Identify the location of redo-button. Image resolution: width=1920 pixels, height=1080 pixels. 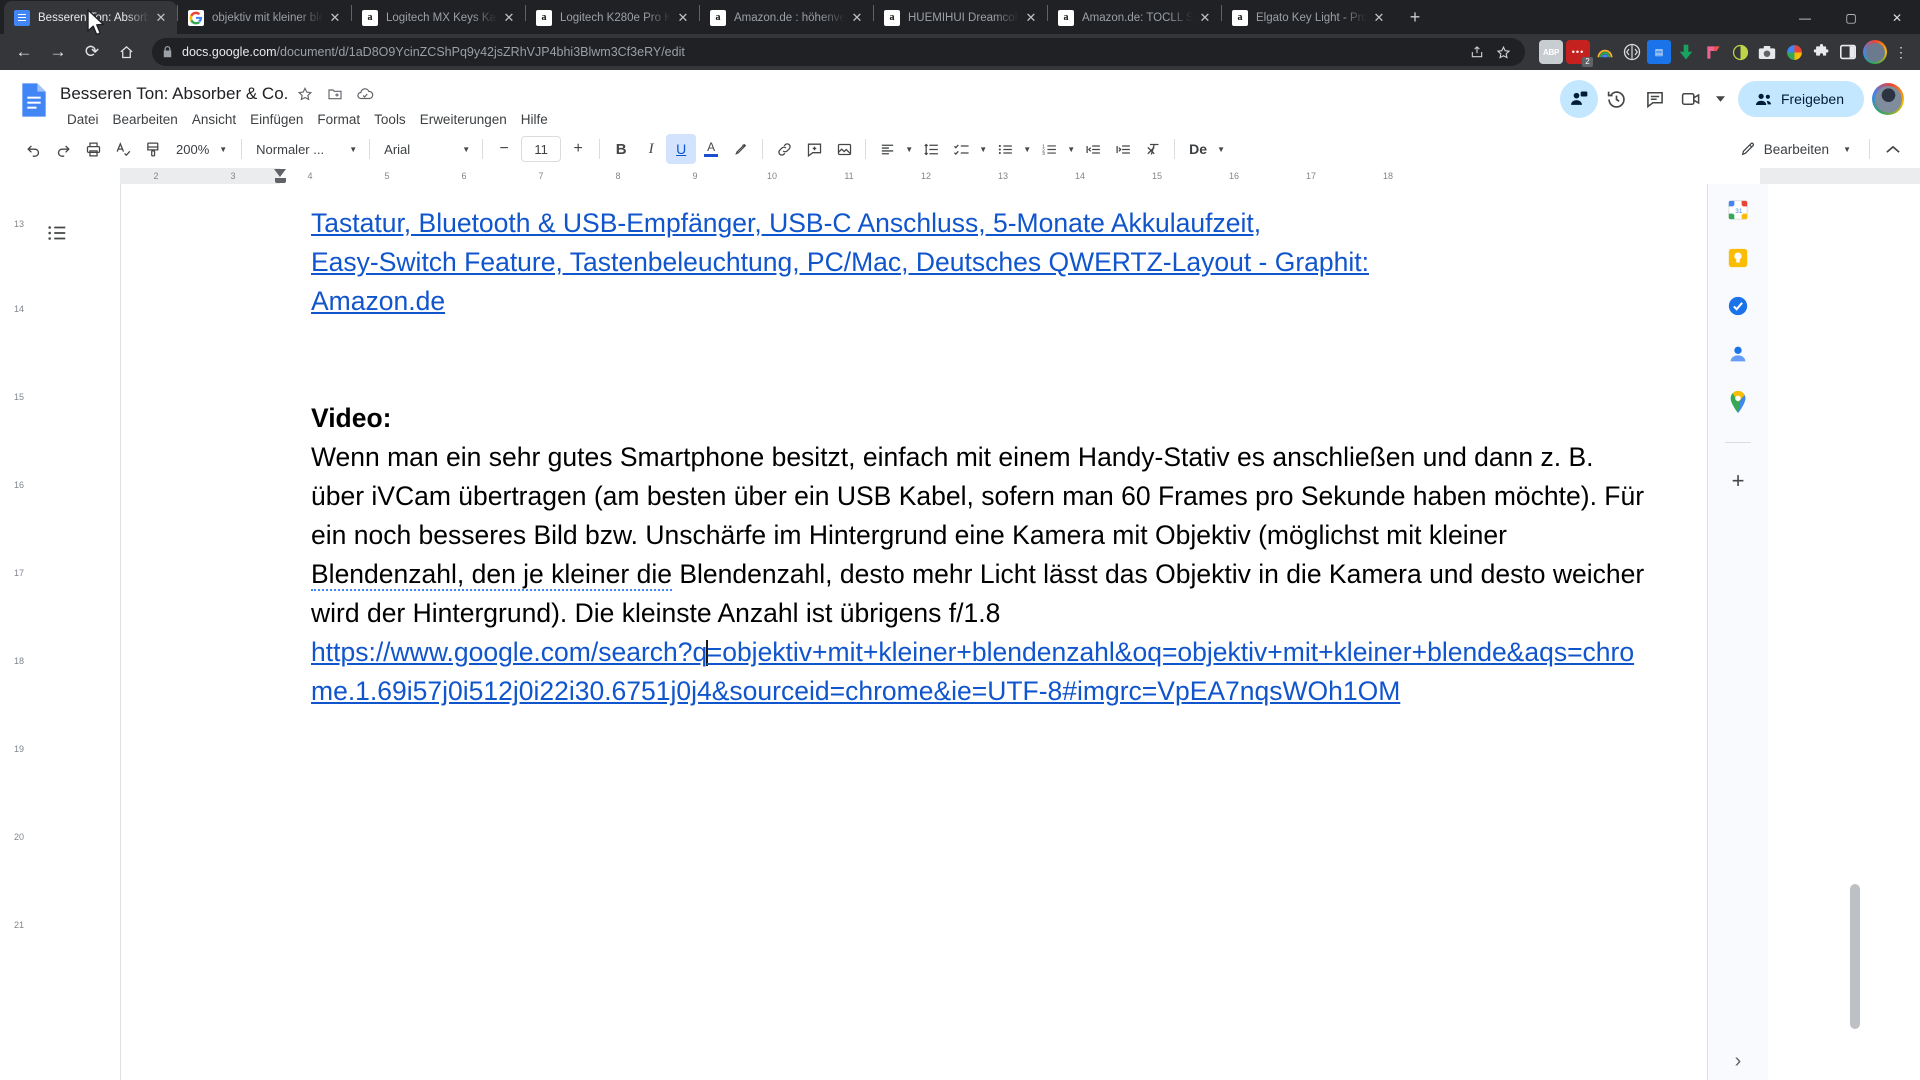
(63, 149).